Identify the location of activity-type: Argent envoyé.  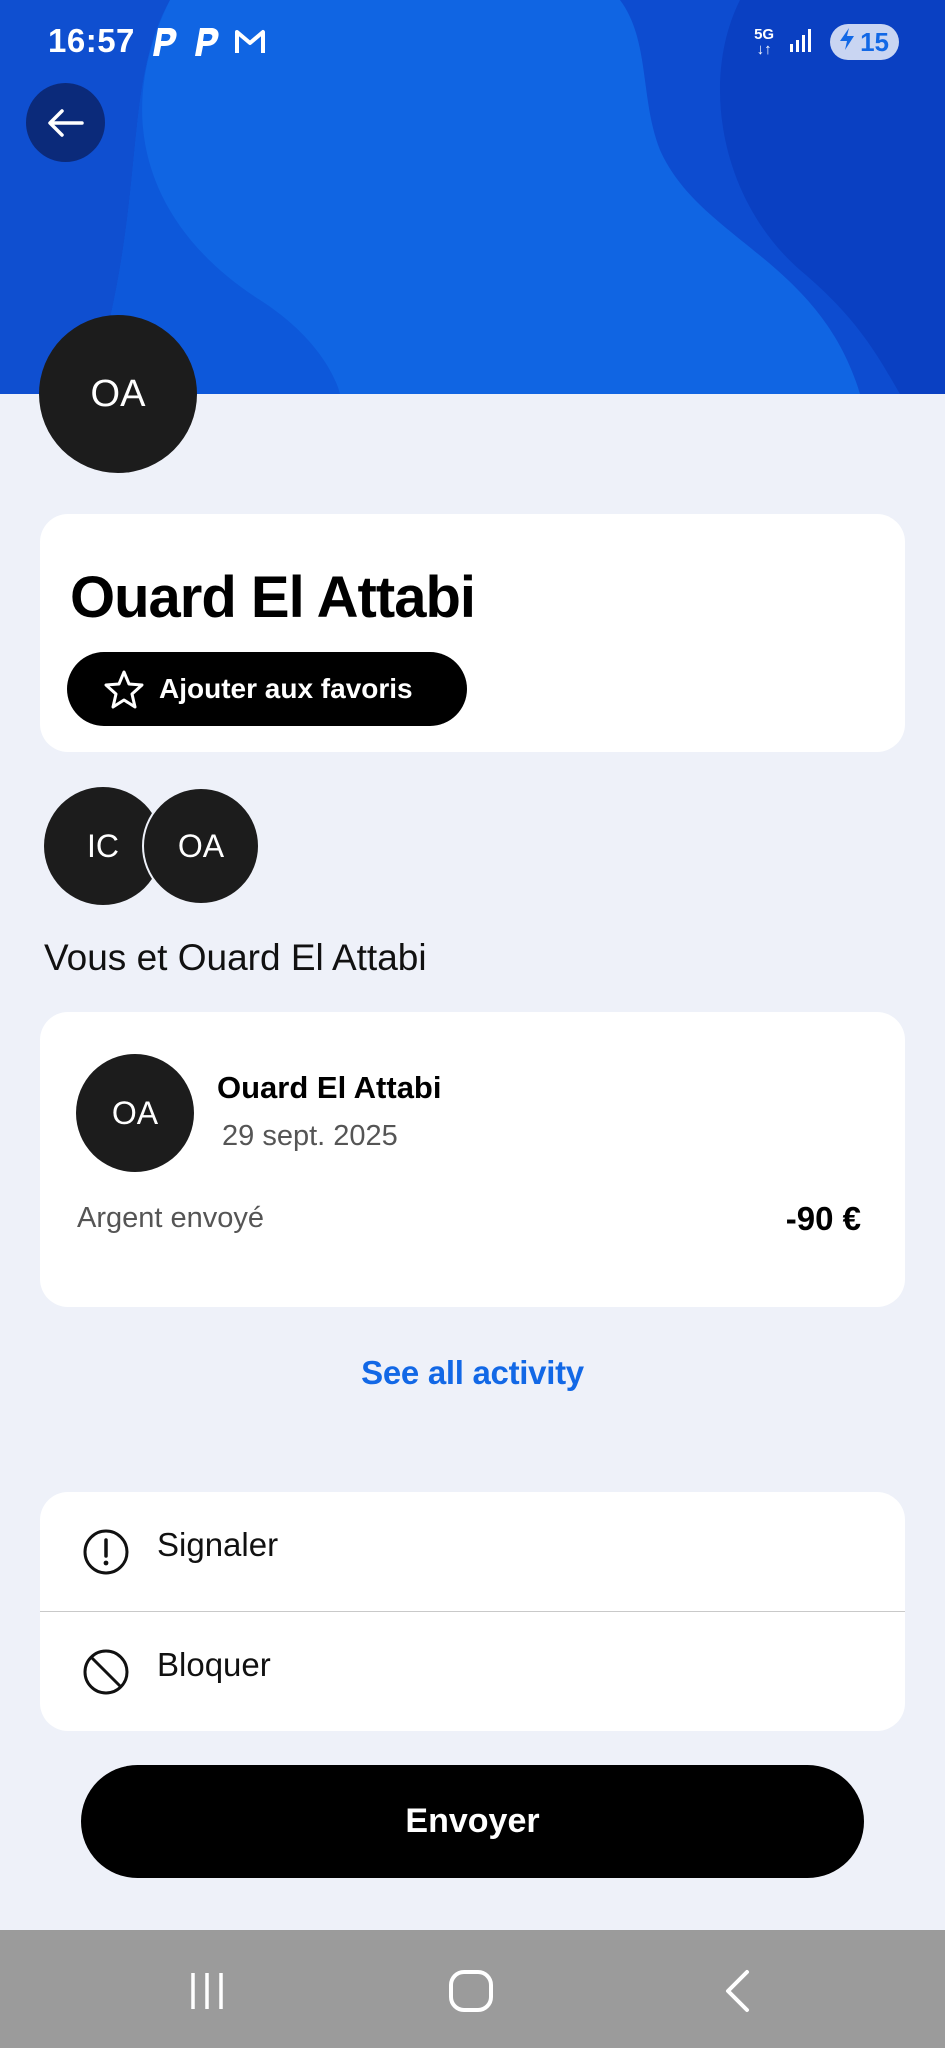
(171, 1218).